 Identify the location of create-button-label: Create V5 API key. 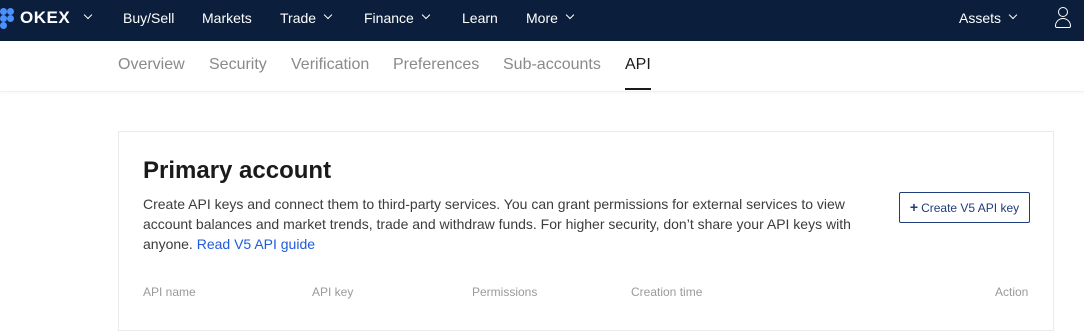
(970, 207).